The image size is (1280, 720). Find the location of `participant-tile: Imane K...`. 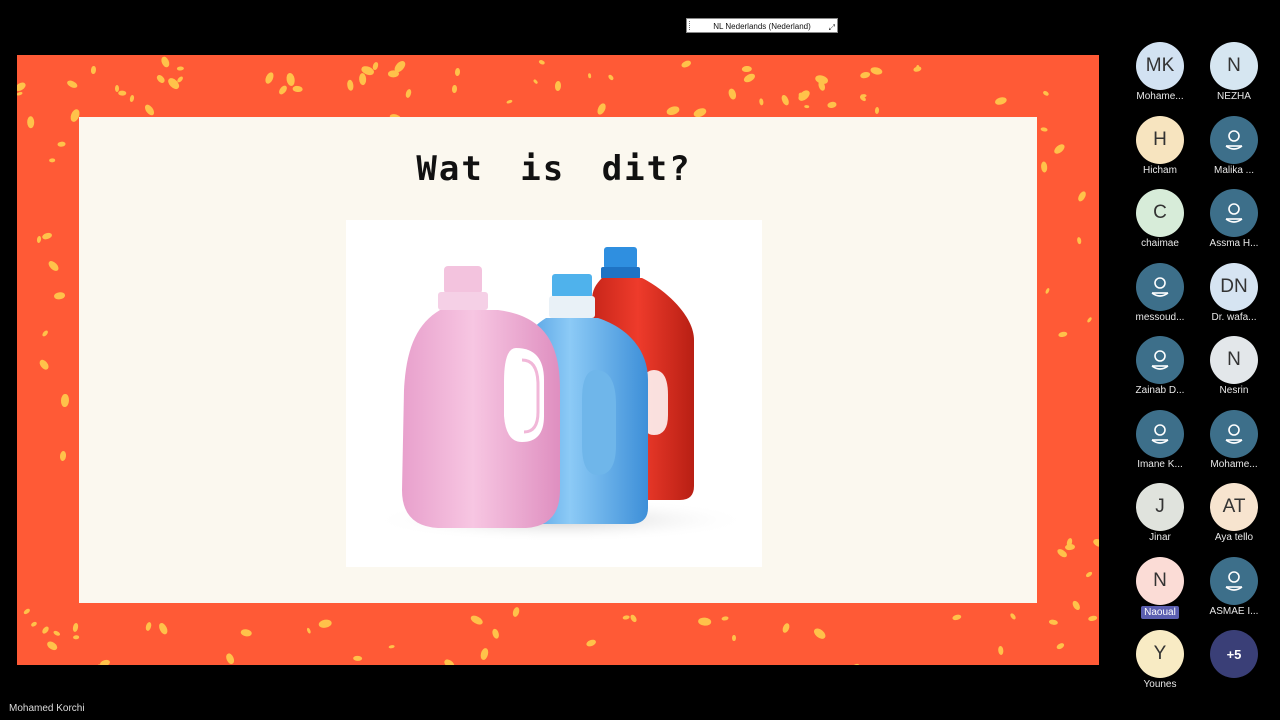

participant-tile: Imane K... is located at coordinates (1160, 442).